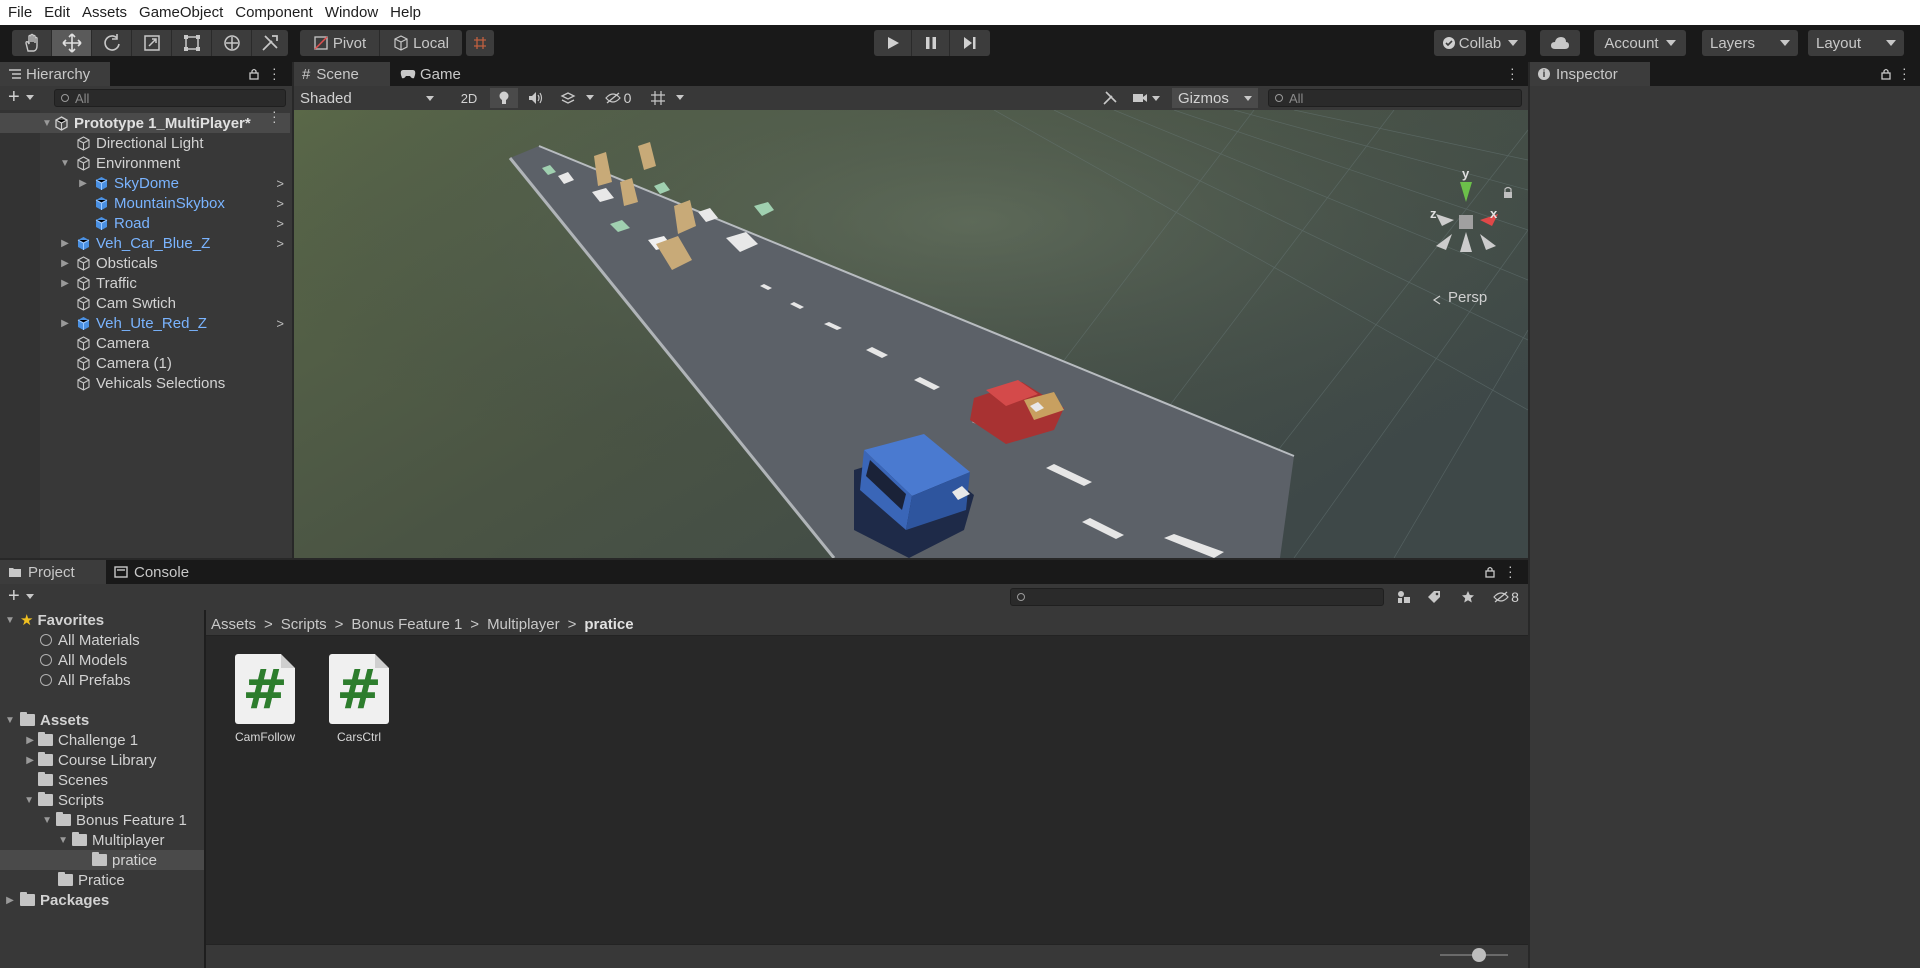  Describe the element at coordinates (102, 840) in the screenshot. I see `tree-item: ▼ Multiplayer` at that location.